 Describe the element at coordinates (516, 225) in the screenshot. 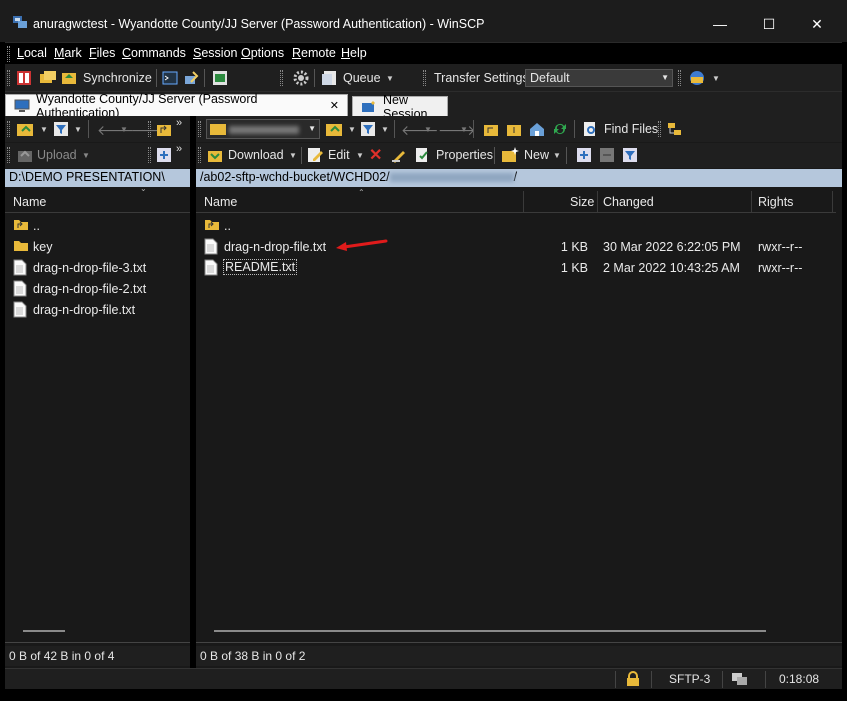

I see `table-row: ..` at that location.